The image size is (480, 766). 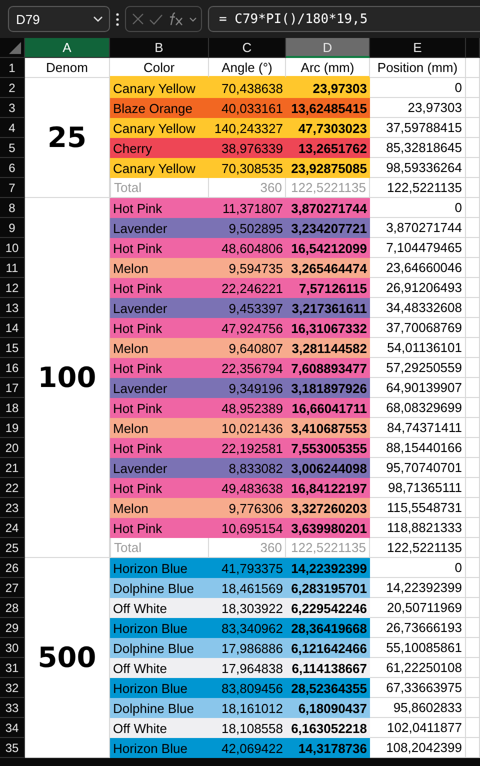 What do you see at coordinates (12, 668) in the screenshot?
I see `row-header: 31` at bounding box center [12, 668].